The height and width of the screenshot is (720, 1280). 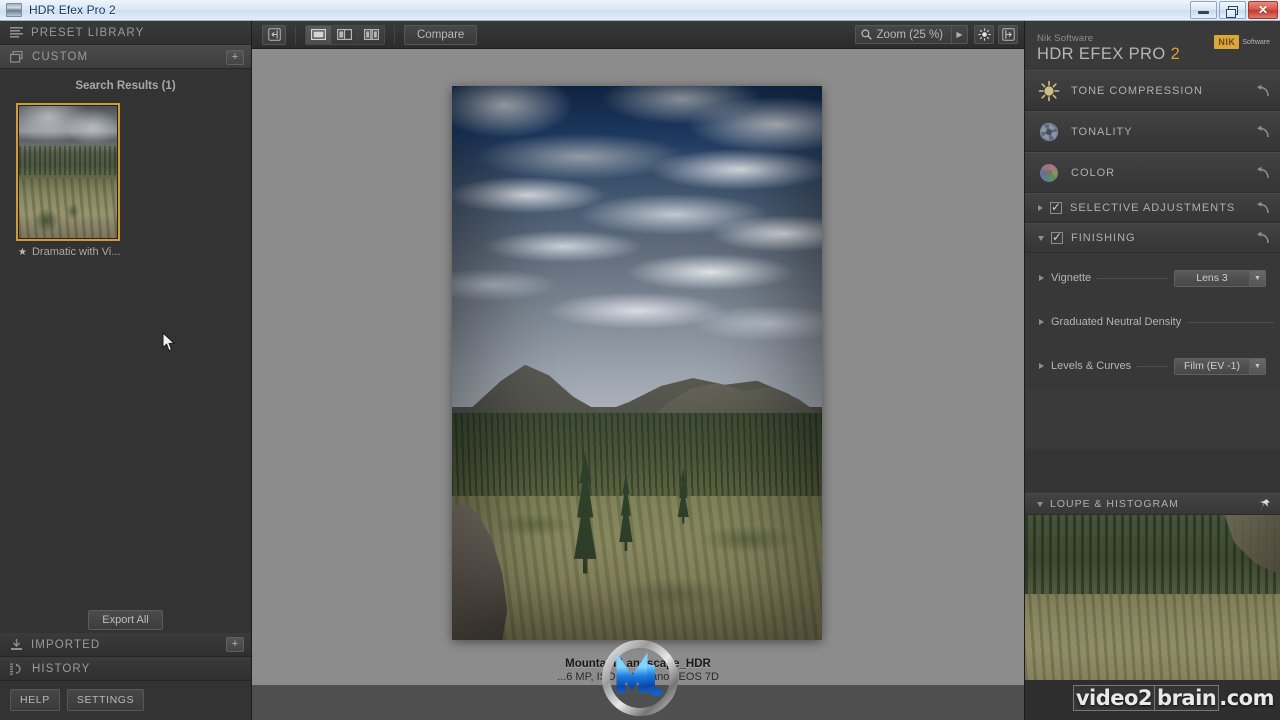 What do you see at coordinates (125, 645) in the screenshot?
I see `sidebar-item-imported: IMPORTED +` at bounding box center [125, 645].